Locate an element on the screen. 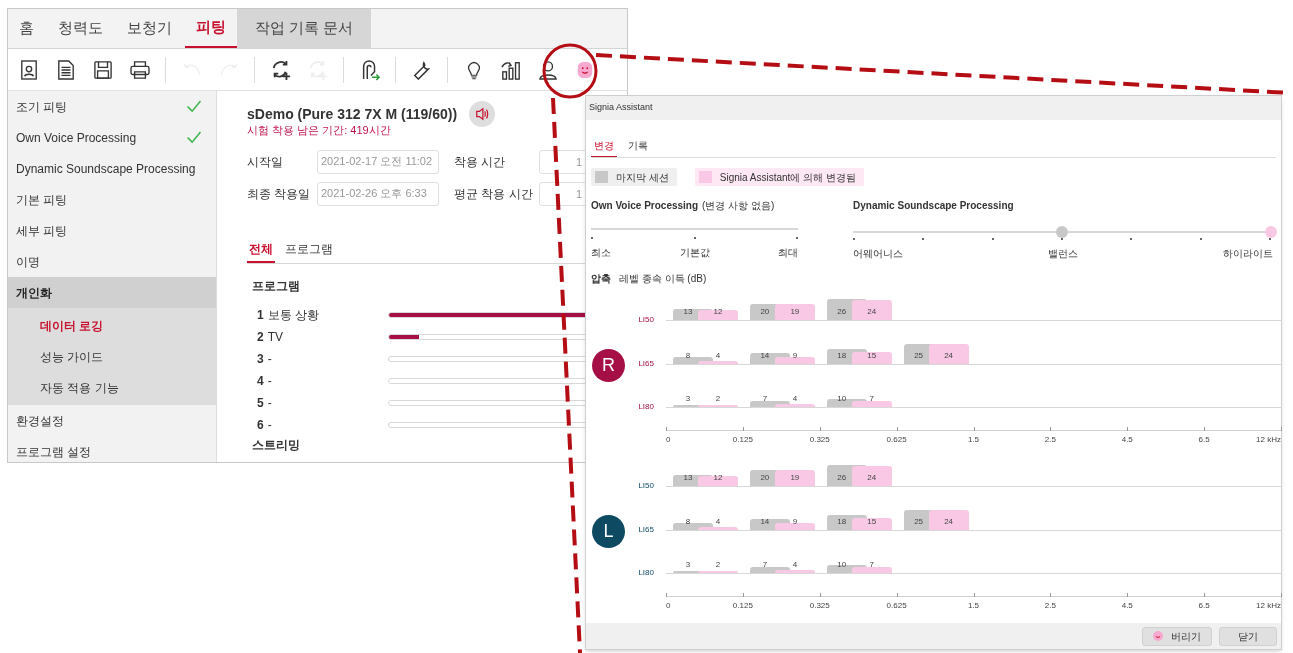  slider-title: Dynamic Soundscape Processing is located at coordinates (934, 206).